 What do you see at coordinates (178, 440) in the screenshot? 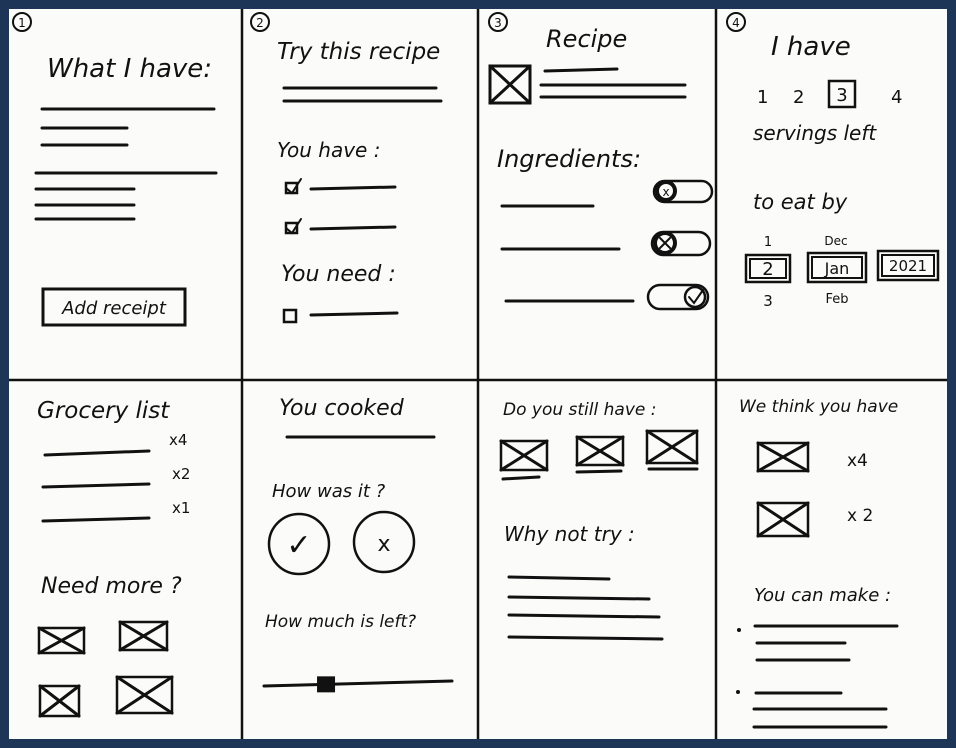
I see `grocery-qty: x4` at bounding box center [178, 440].